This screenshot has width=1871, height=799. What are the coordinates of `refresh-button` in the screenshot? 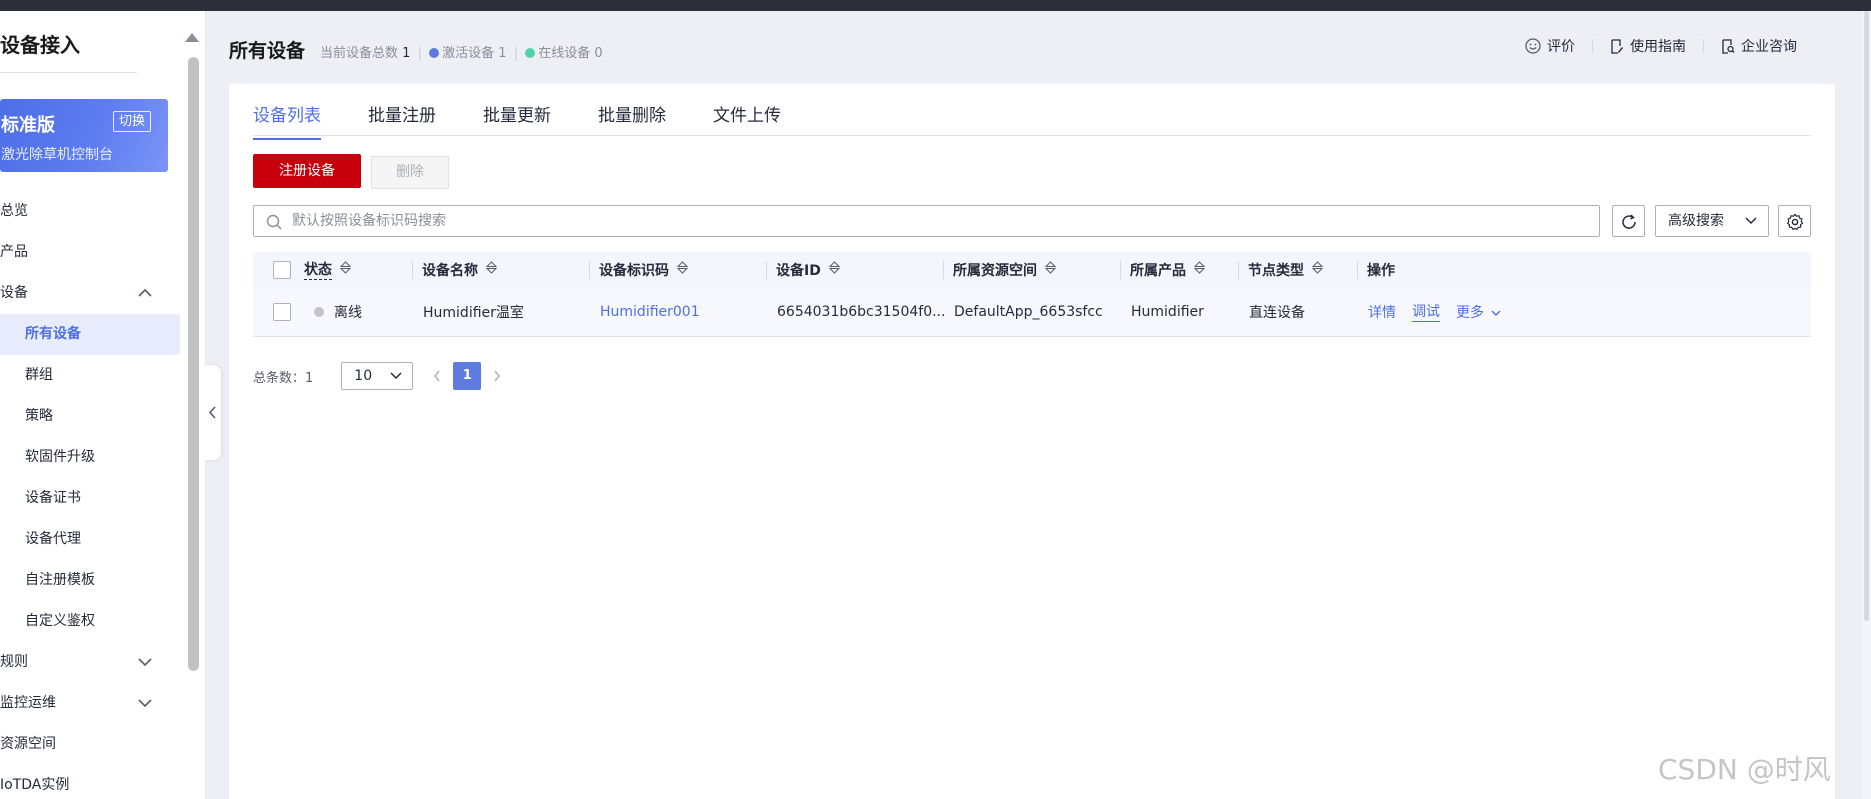 It's located at (1628, 221).